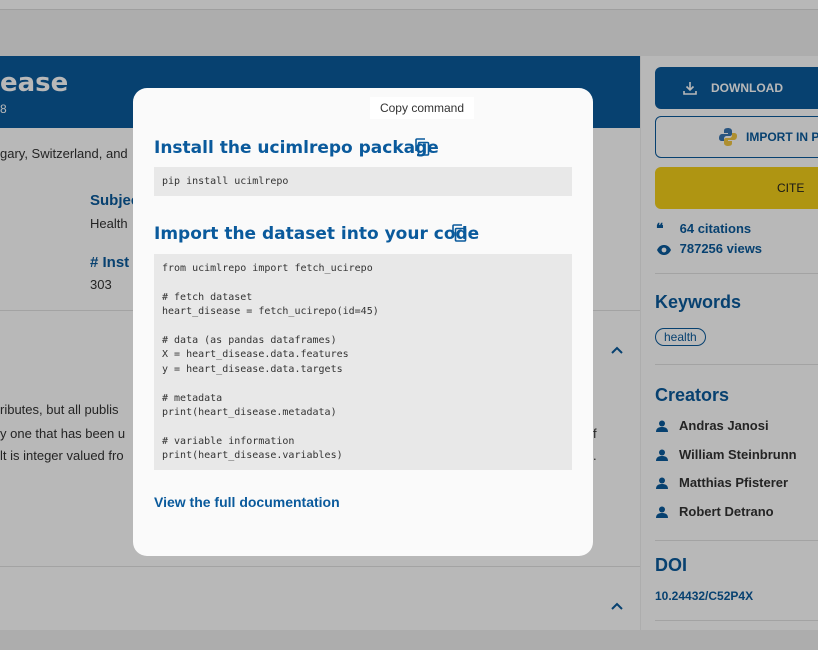 The height and width of the screenshot is (650, 818). Describe the element at coordinates (267, 268) in the screenshot. I see `code-line: from ucimlrepo import fetch_ucirepo` at that location.